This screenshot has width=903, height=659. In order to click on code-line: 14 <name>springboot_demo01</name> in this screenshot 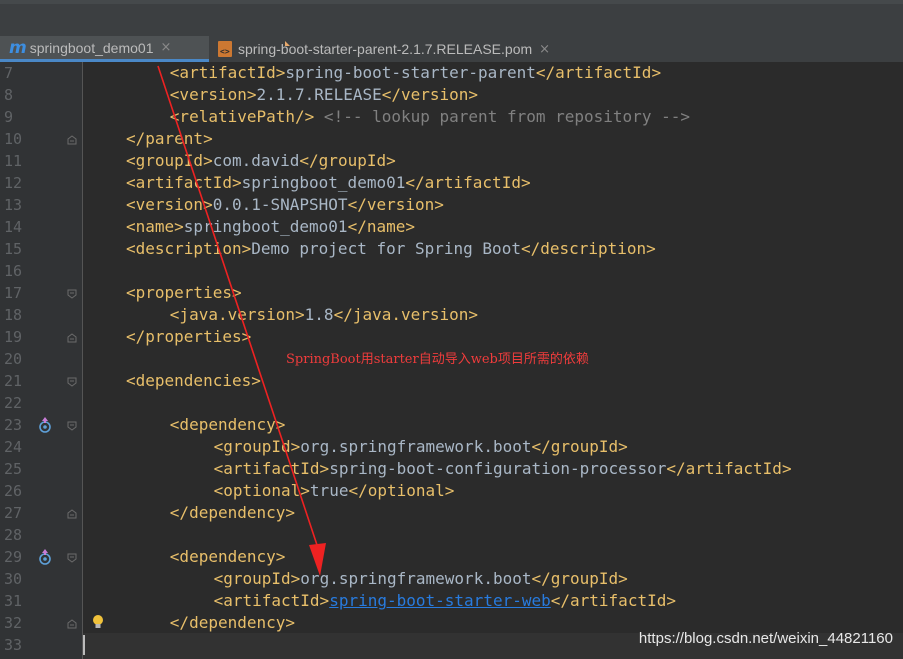, I will do `click(451, 227)`.